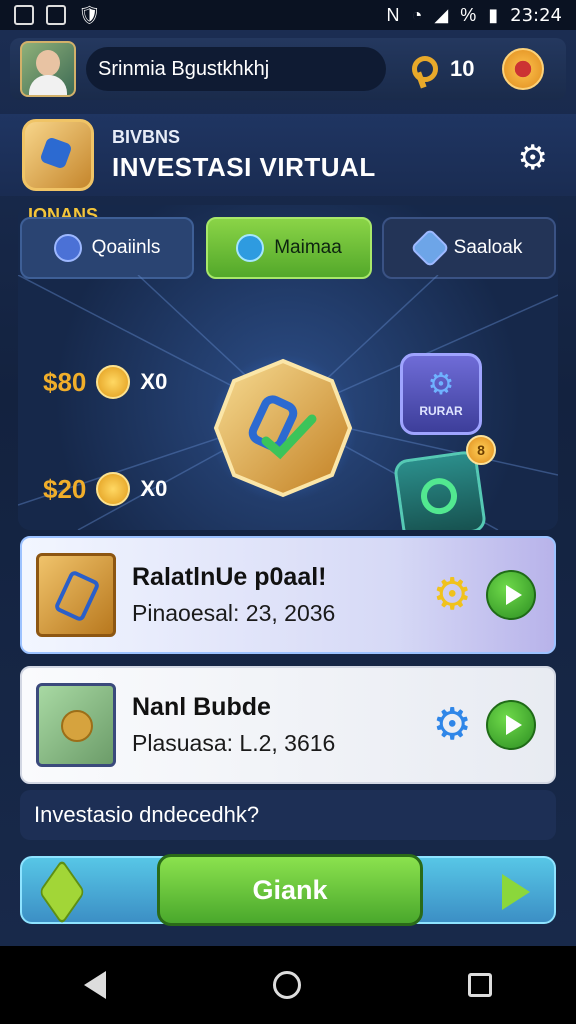  Describe the element at coordinates (288, 725) in the screenshot. I see `investment-item: Nanl Bubde Plasuasa: L.2, 3616 ⚙` at that location.